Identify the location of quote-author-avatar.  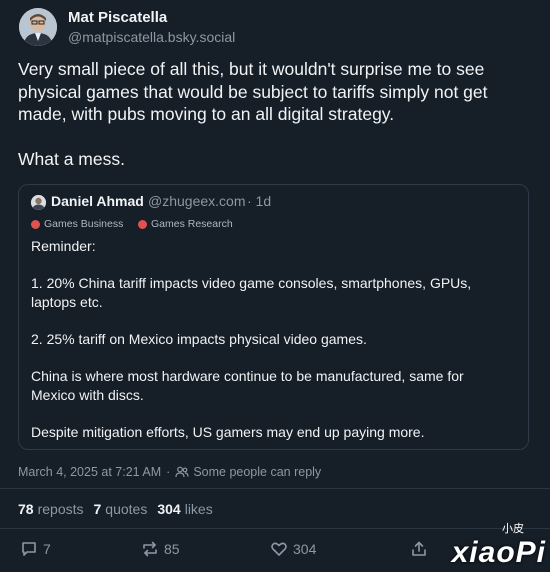
(38, 202).